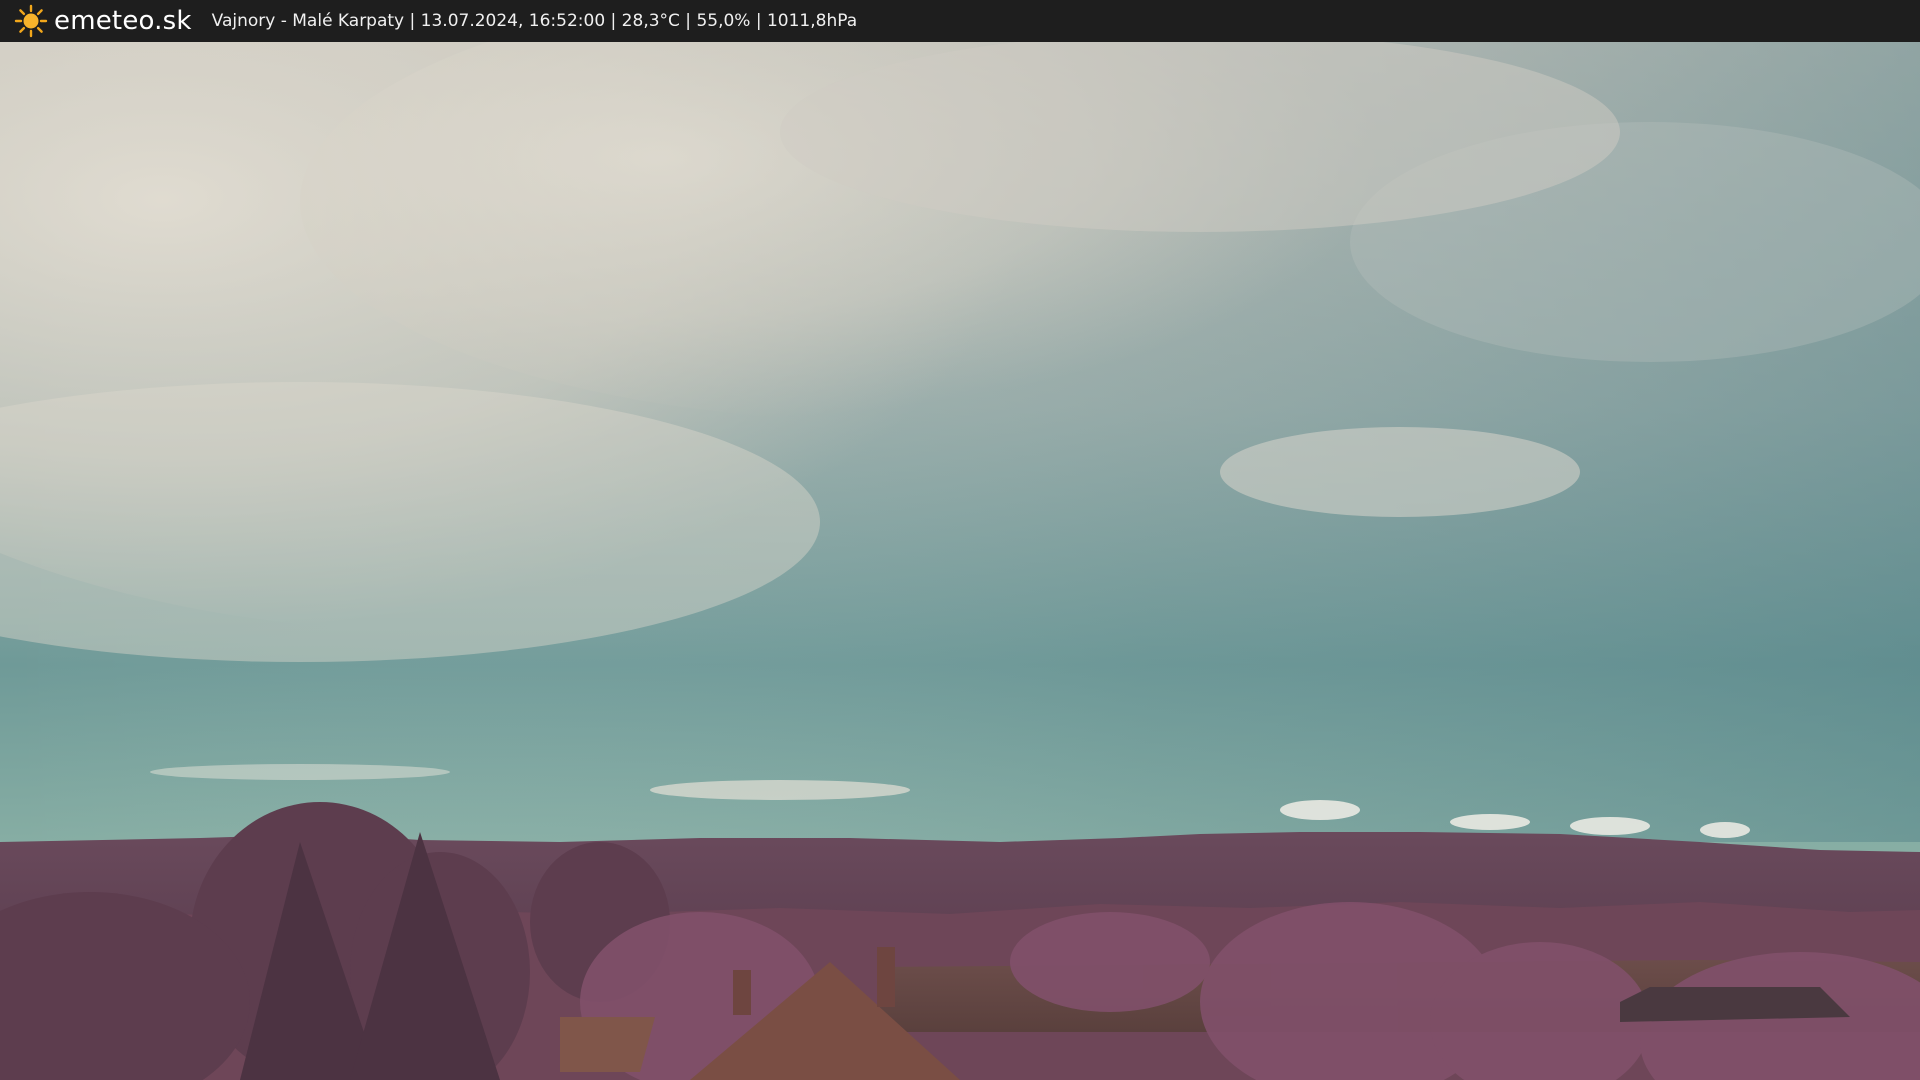 The width and height of the screenshot is (1920, 1080). What do you see at coordinates (31, 21) in the screenshot?
I see `sun-icon` at bounding box center [31, 21].